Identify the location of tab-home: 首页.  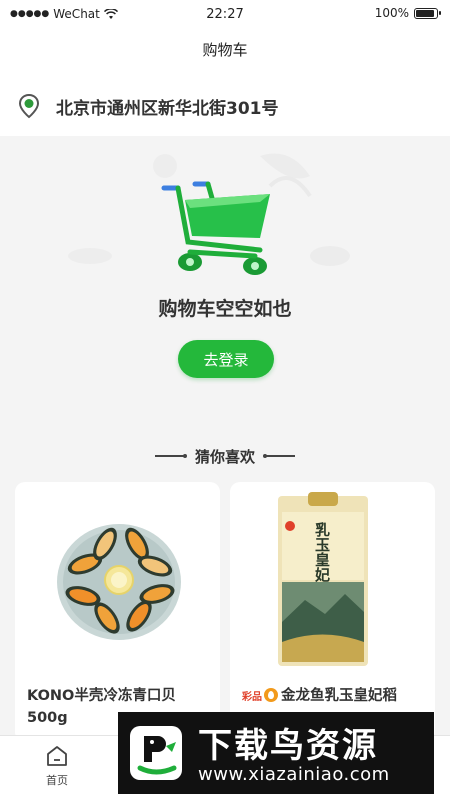
(57, 766).